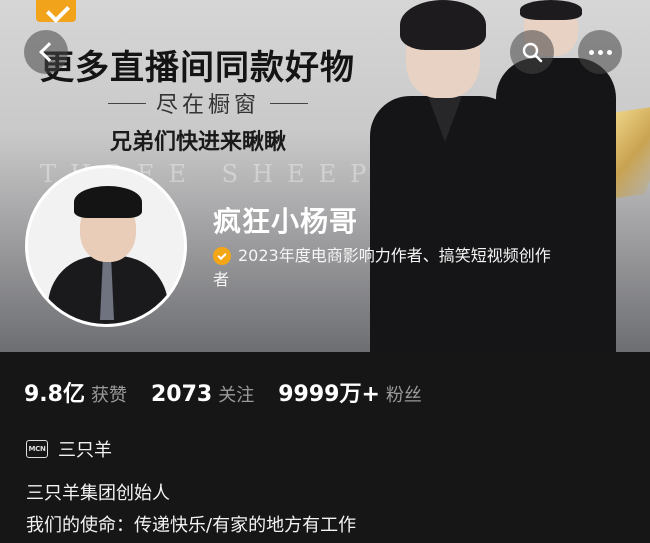  I want to click on certification-text: 2023年度电商影响力作者、搞笑短视频创作 者, so click(420, 268).